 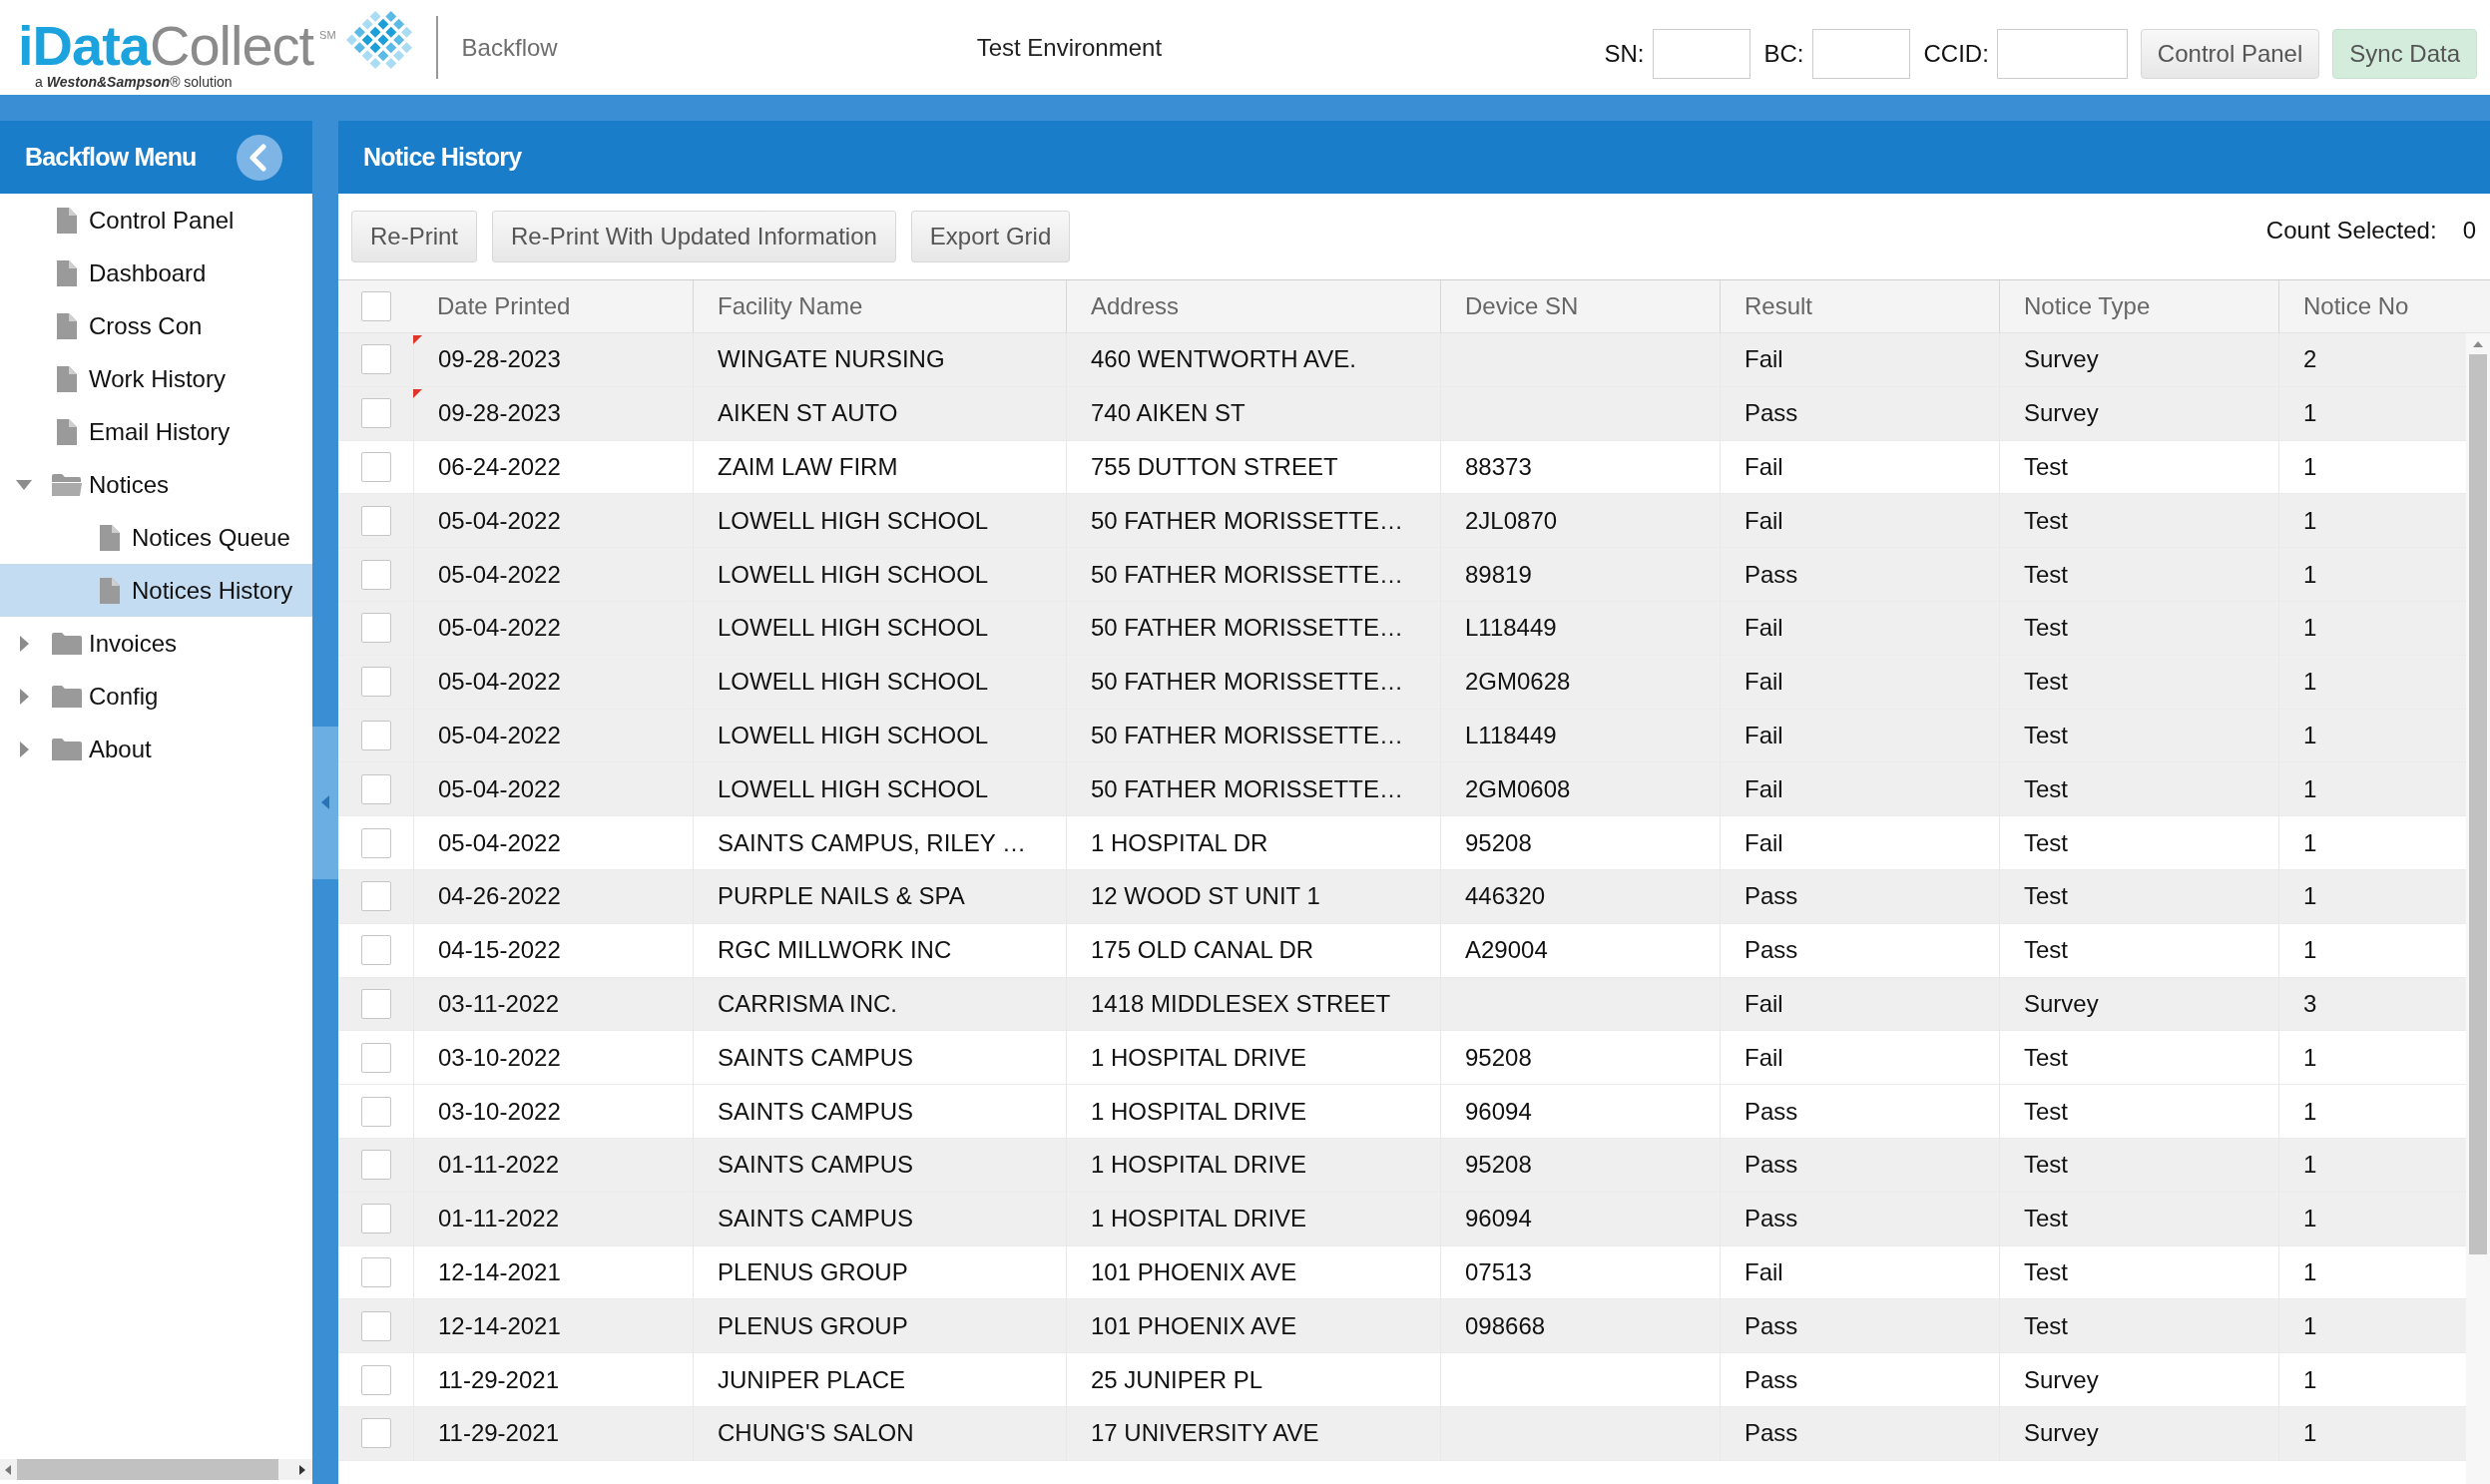 What do you see at coordinates (156, 431) in the screenshot?
I see `tree-item: Email History` at bounding box center [156, 431].